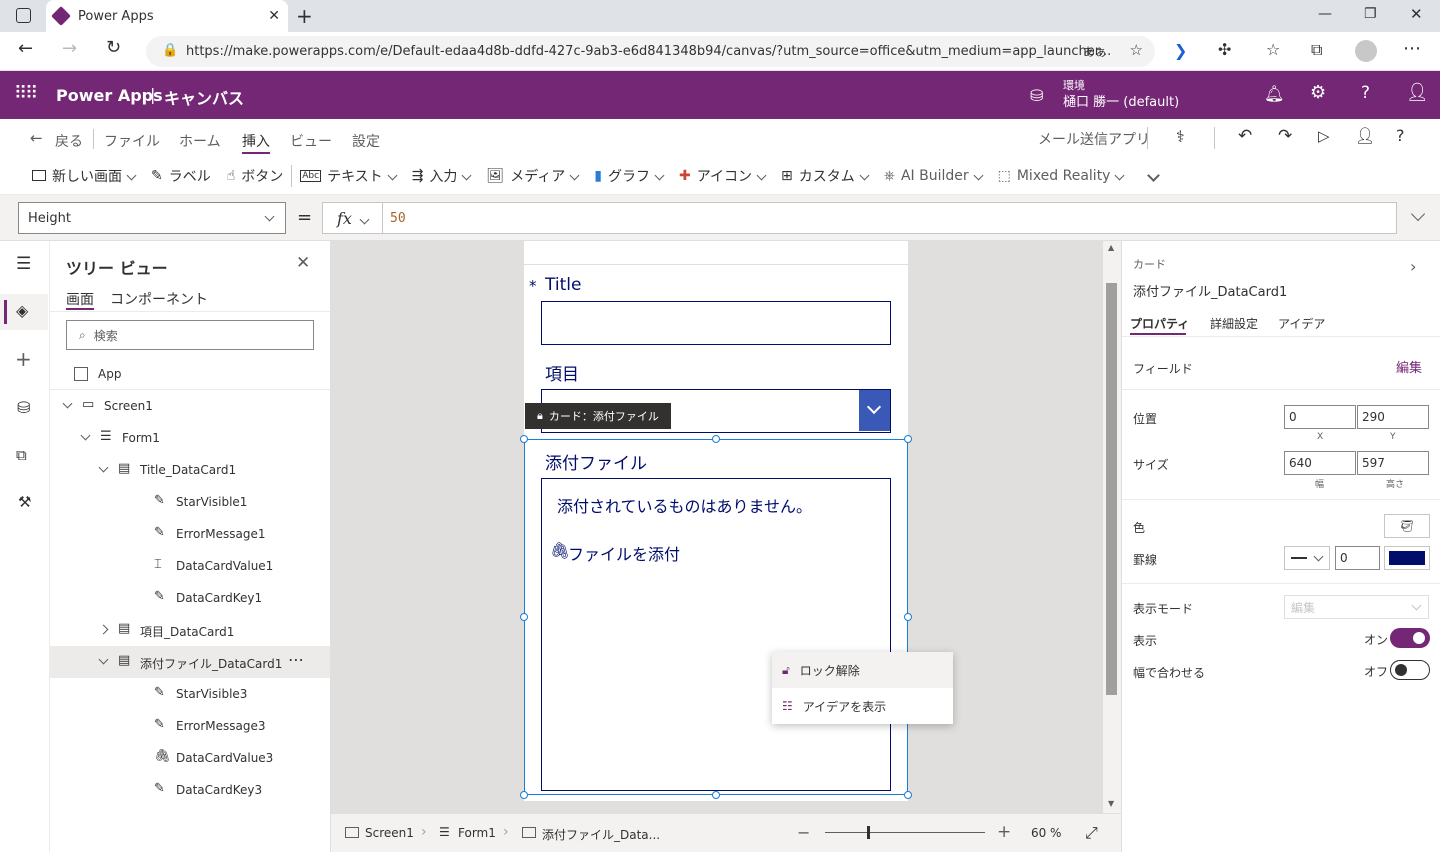 This screenshot has width=1440, height=852. I want to click on tab-ideas: アイデア, so click(1301, 323).